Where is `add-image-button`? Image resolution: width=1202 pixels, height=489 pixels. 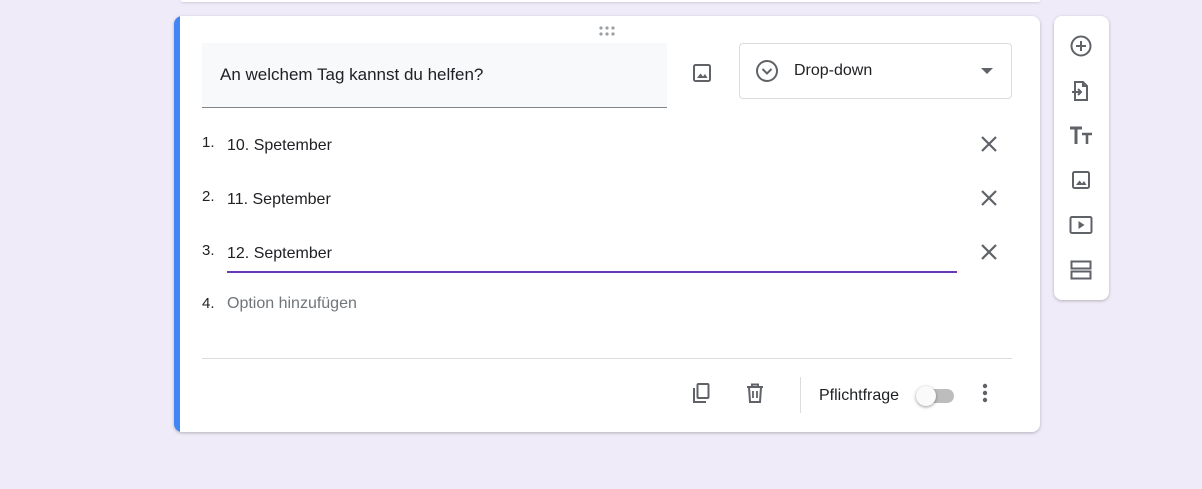 add-image-button is located at coordinates (702, 73).